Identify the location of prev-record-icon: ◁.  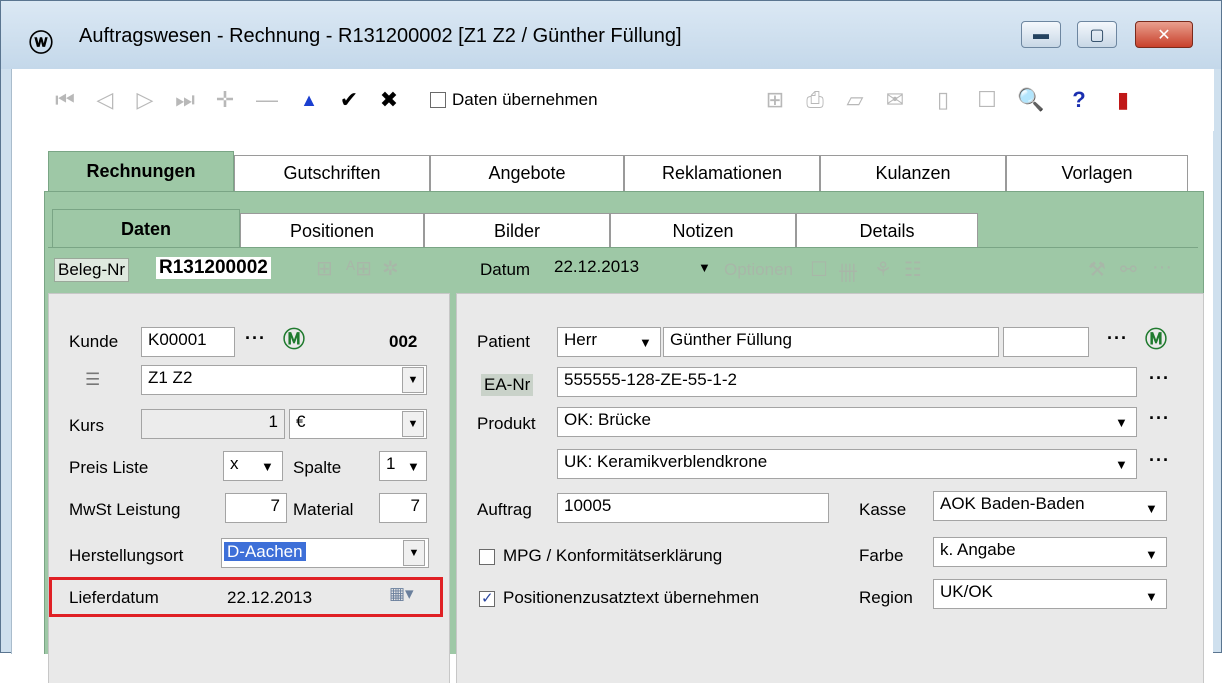
(105, 100).